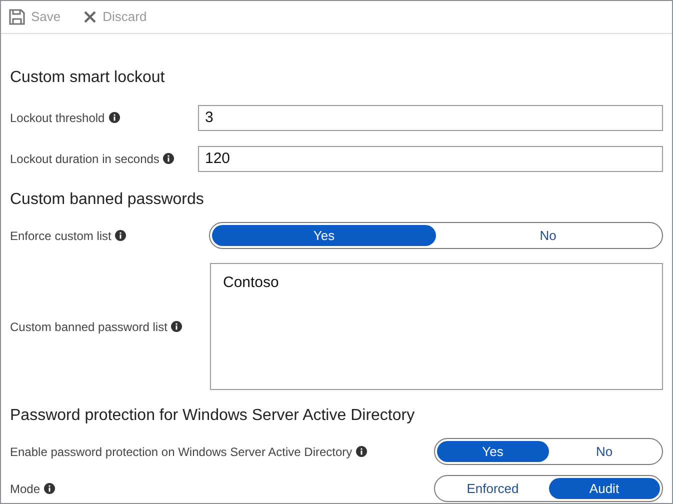  What do you see at coordinates (57, 118) in the screenshot?
I see `field-label: Lockout threshold` at bounding box center [57, 118].